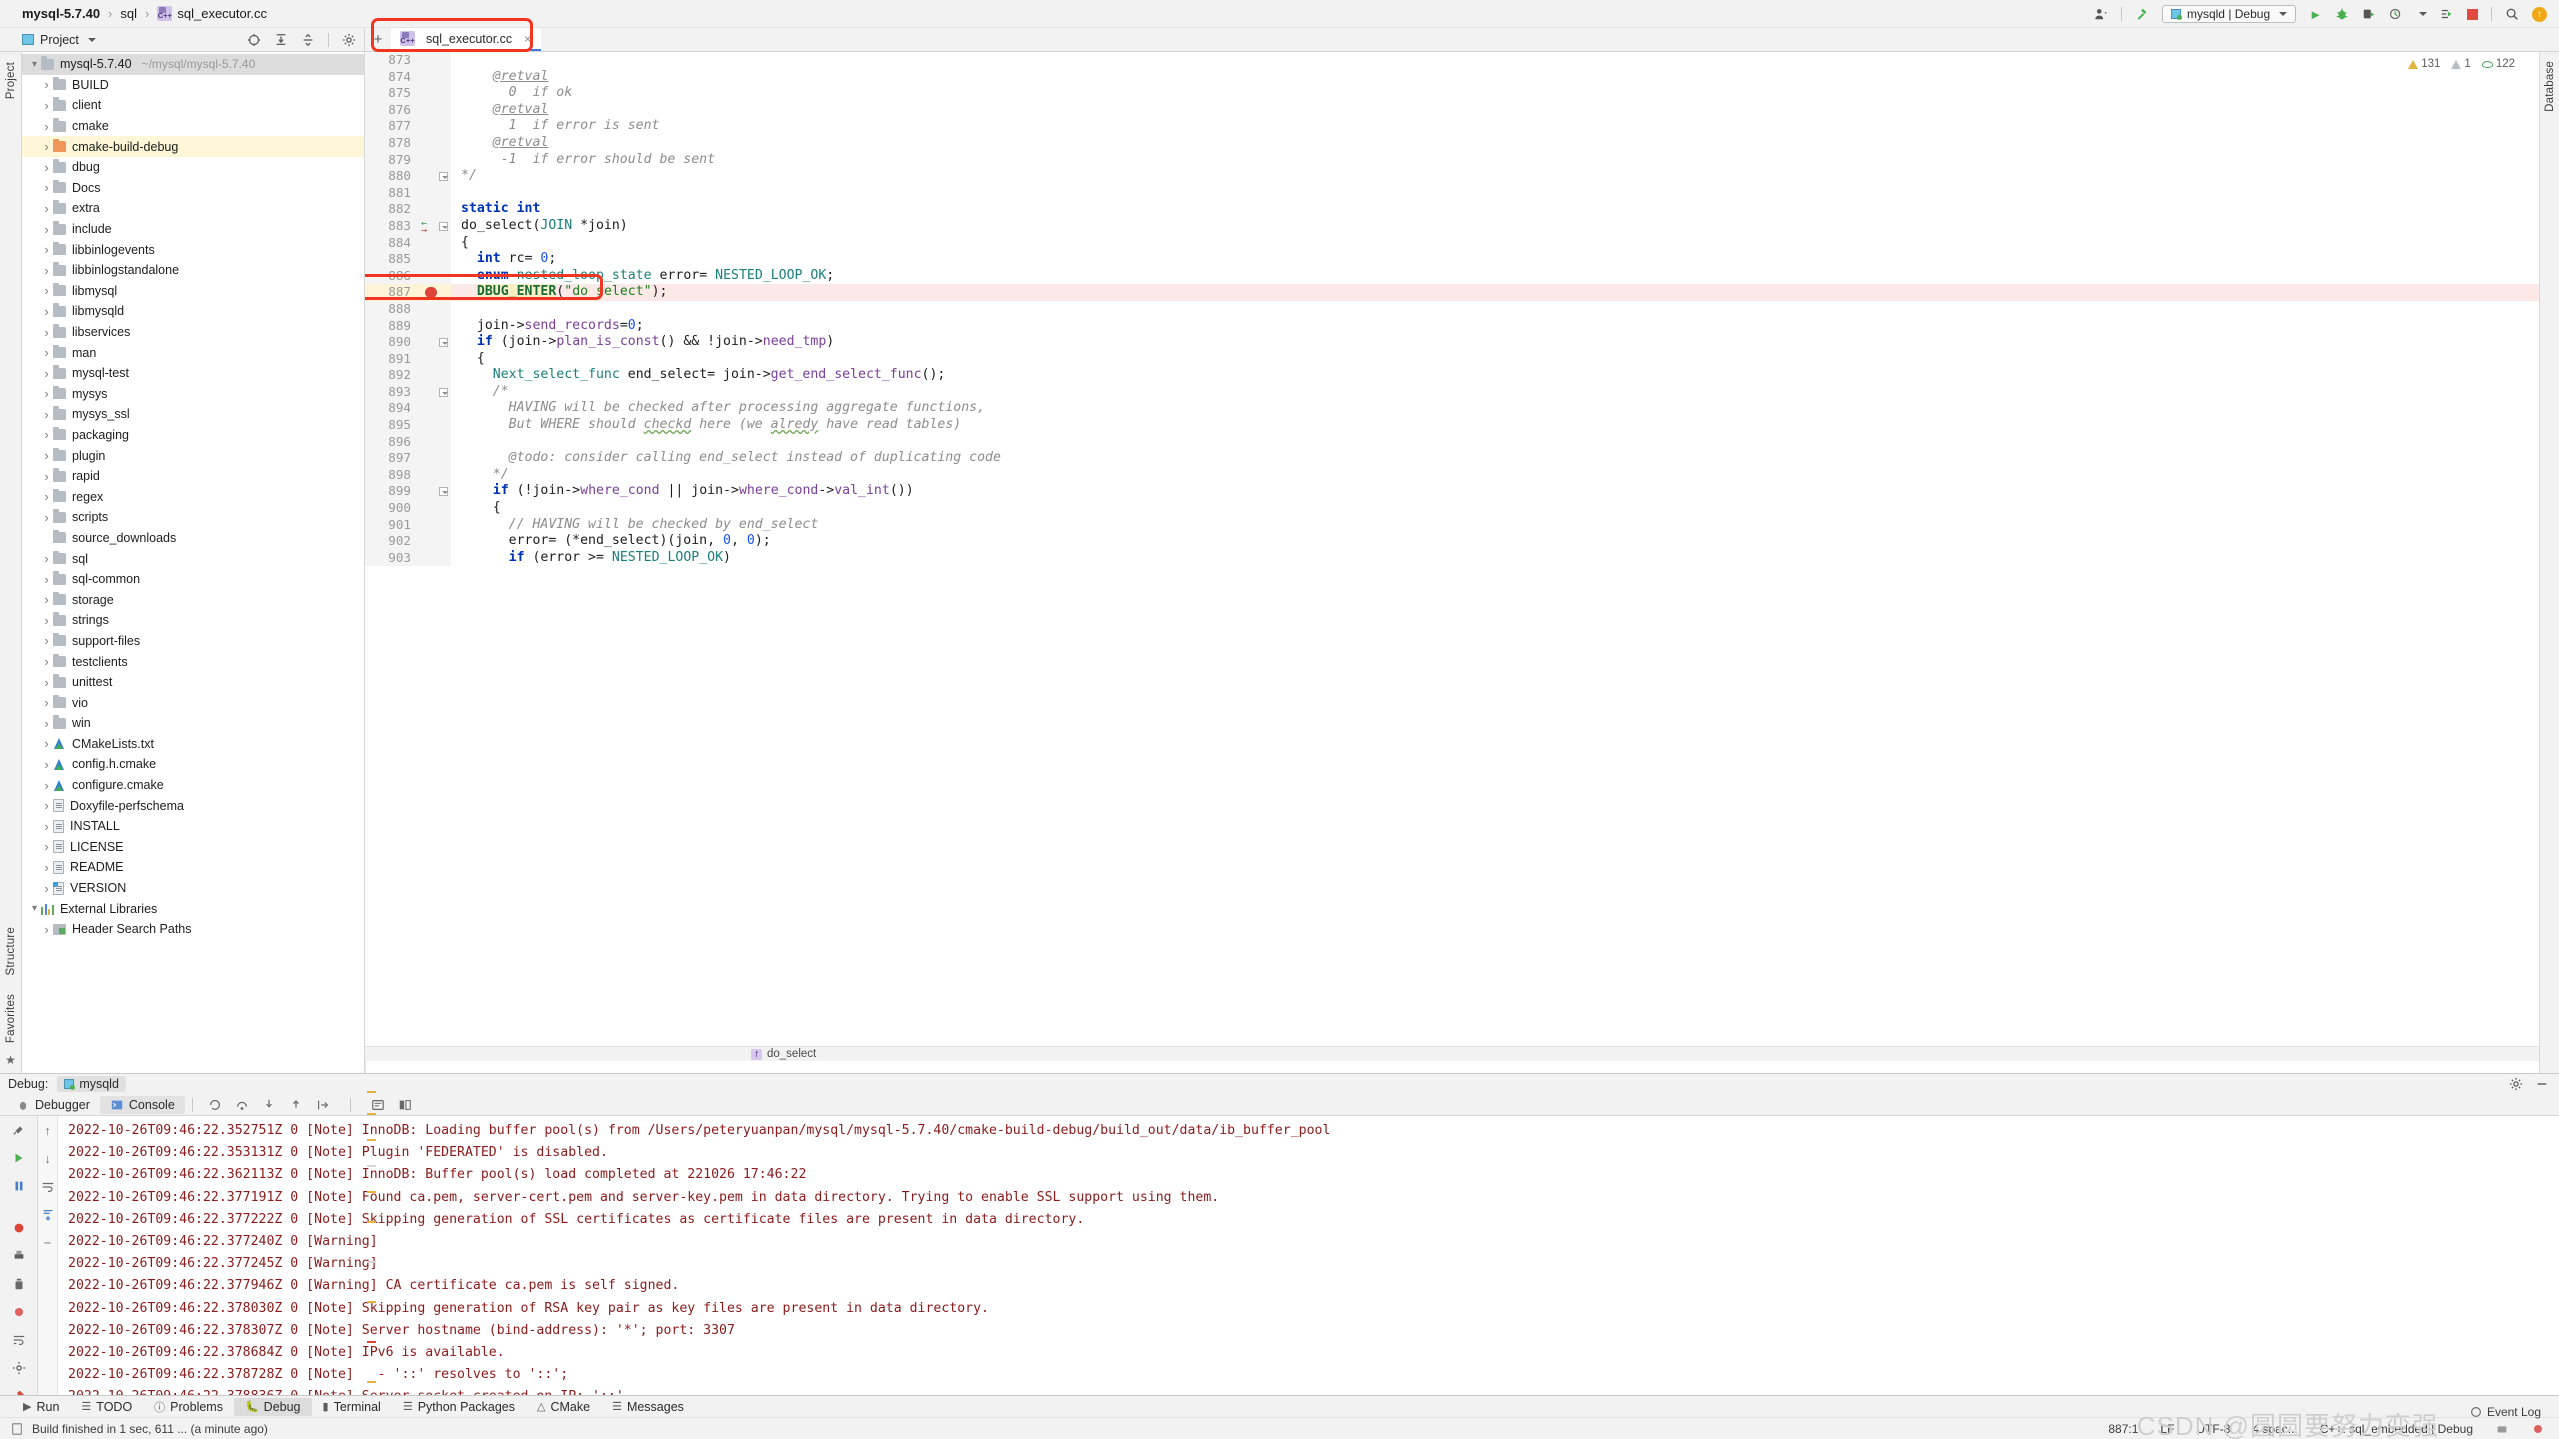 The width and height of the screenshot is (2559, 1439). Describe the element at coordinates (2396, 1429) in the screenshot. I see `toolchain-label: C++: sql_embedded | Debug` at that location.